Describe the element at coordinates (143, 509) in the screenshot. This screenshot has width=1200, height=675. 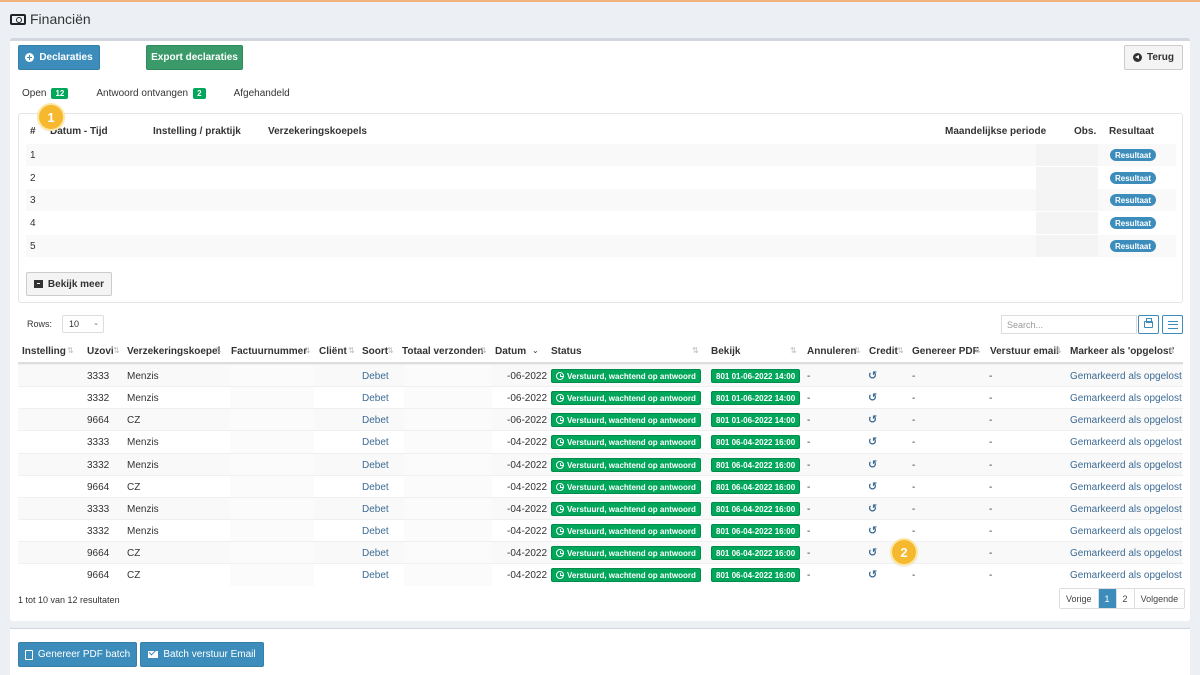
I see `verzekeringskoepel-cell: Menzis` at that location.